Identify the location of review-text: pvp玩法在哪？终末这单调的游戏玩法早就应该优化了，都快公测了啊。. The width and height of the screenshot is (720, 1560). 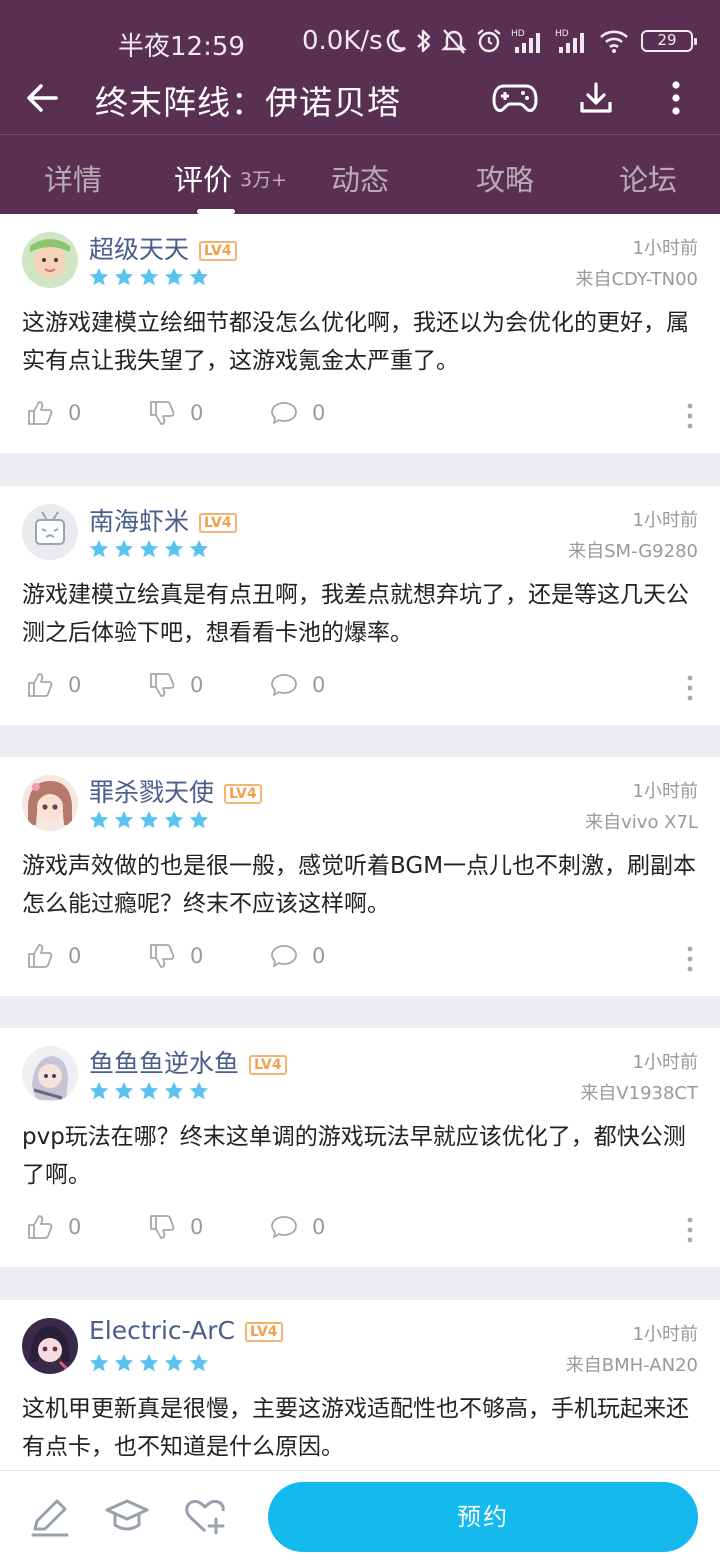
(362, 1156).